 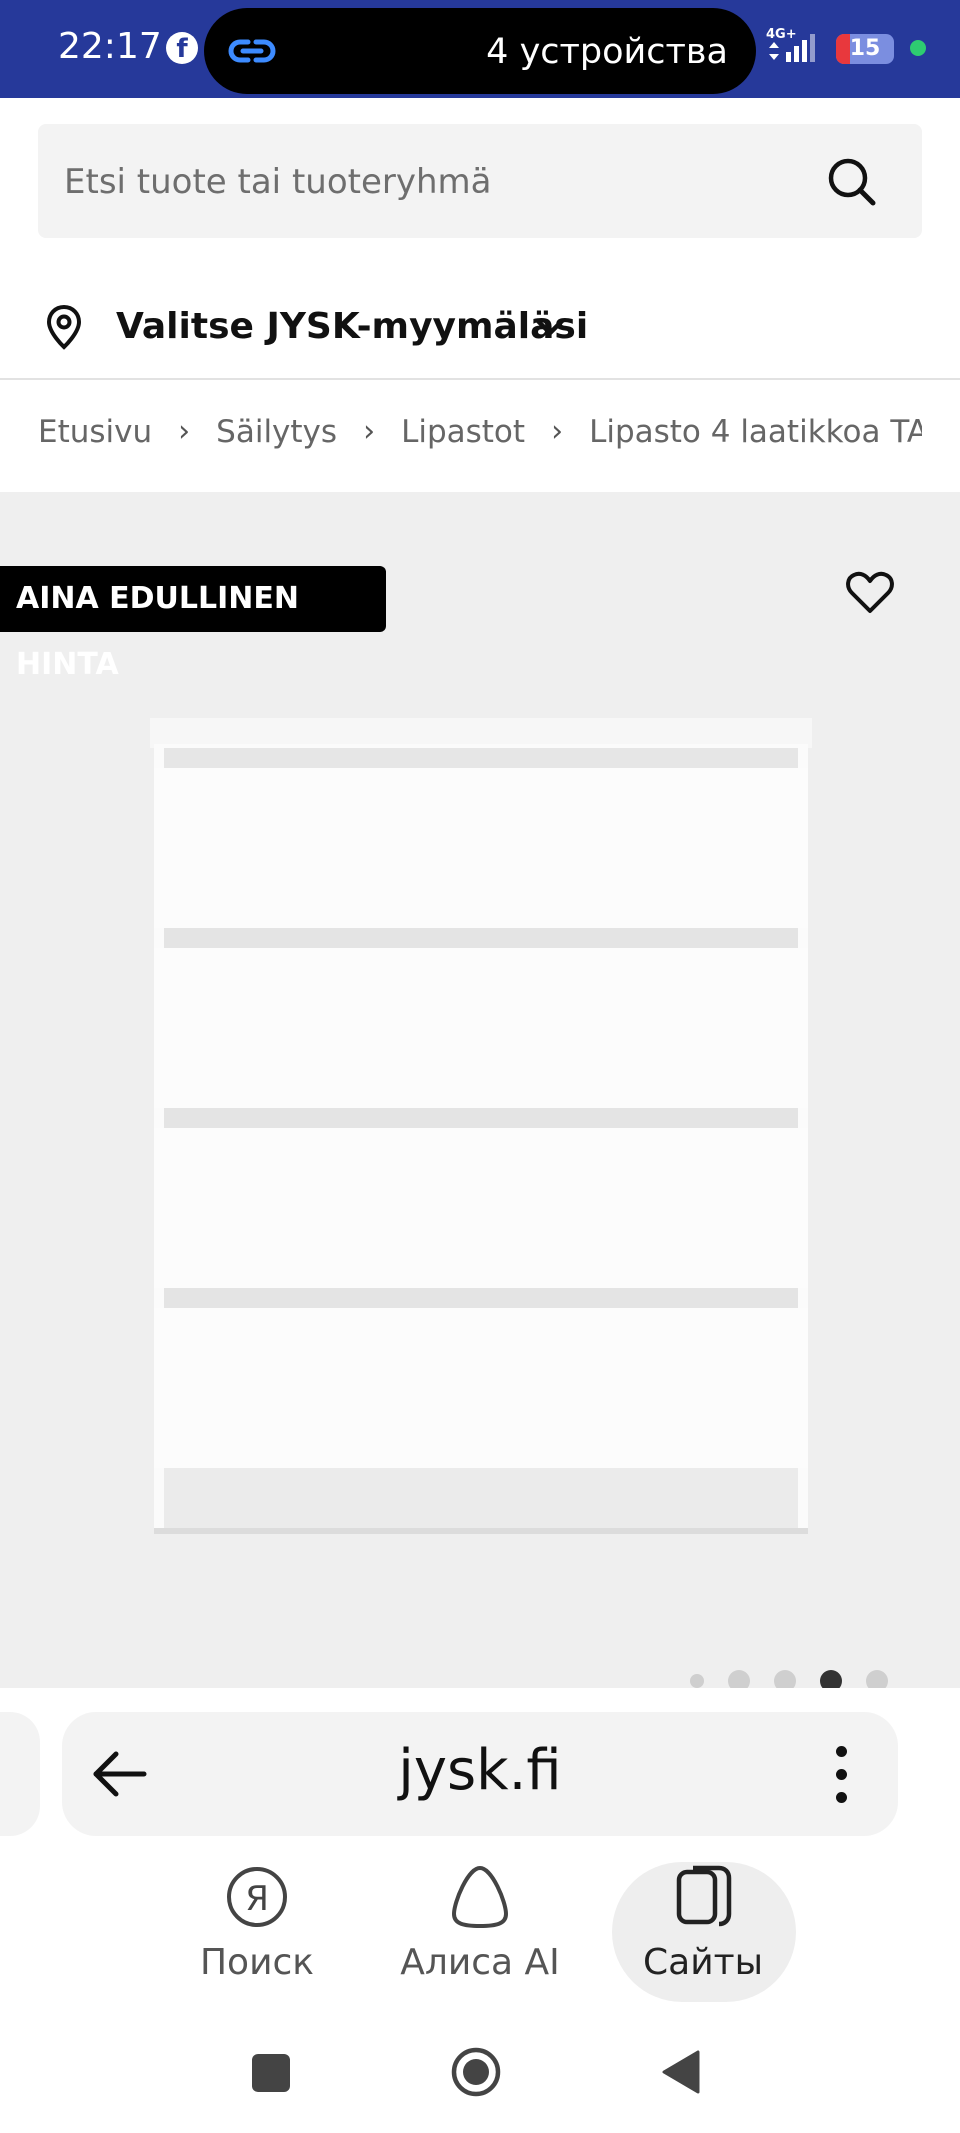 What do you see at coordinates (755, 431) in the screenshot?
I see `breadcrumb-item-product: Lipasto 4 laatikkoa TANGE valkoinen` at bounding box center [755, 431].